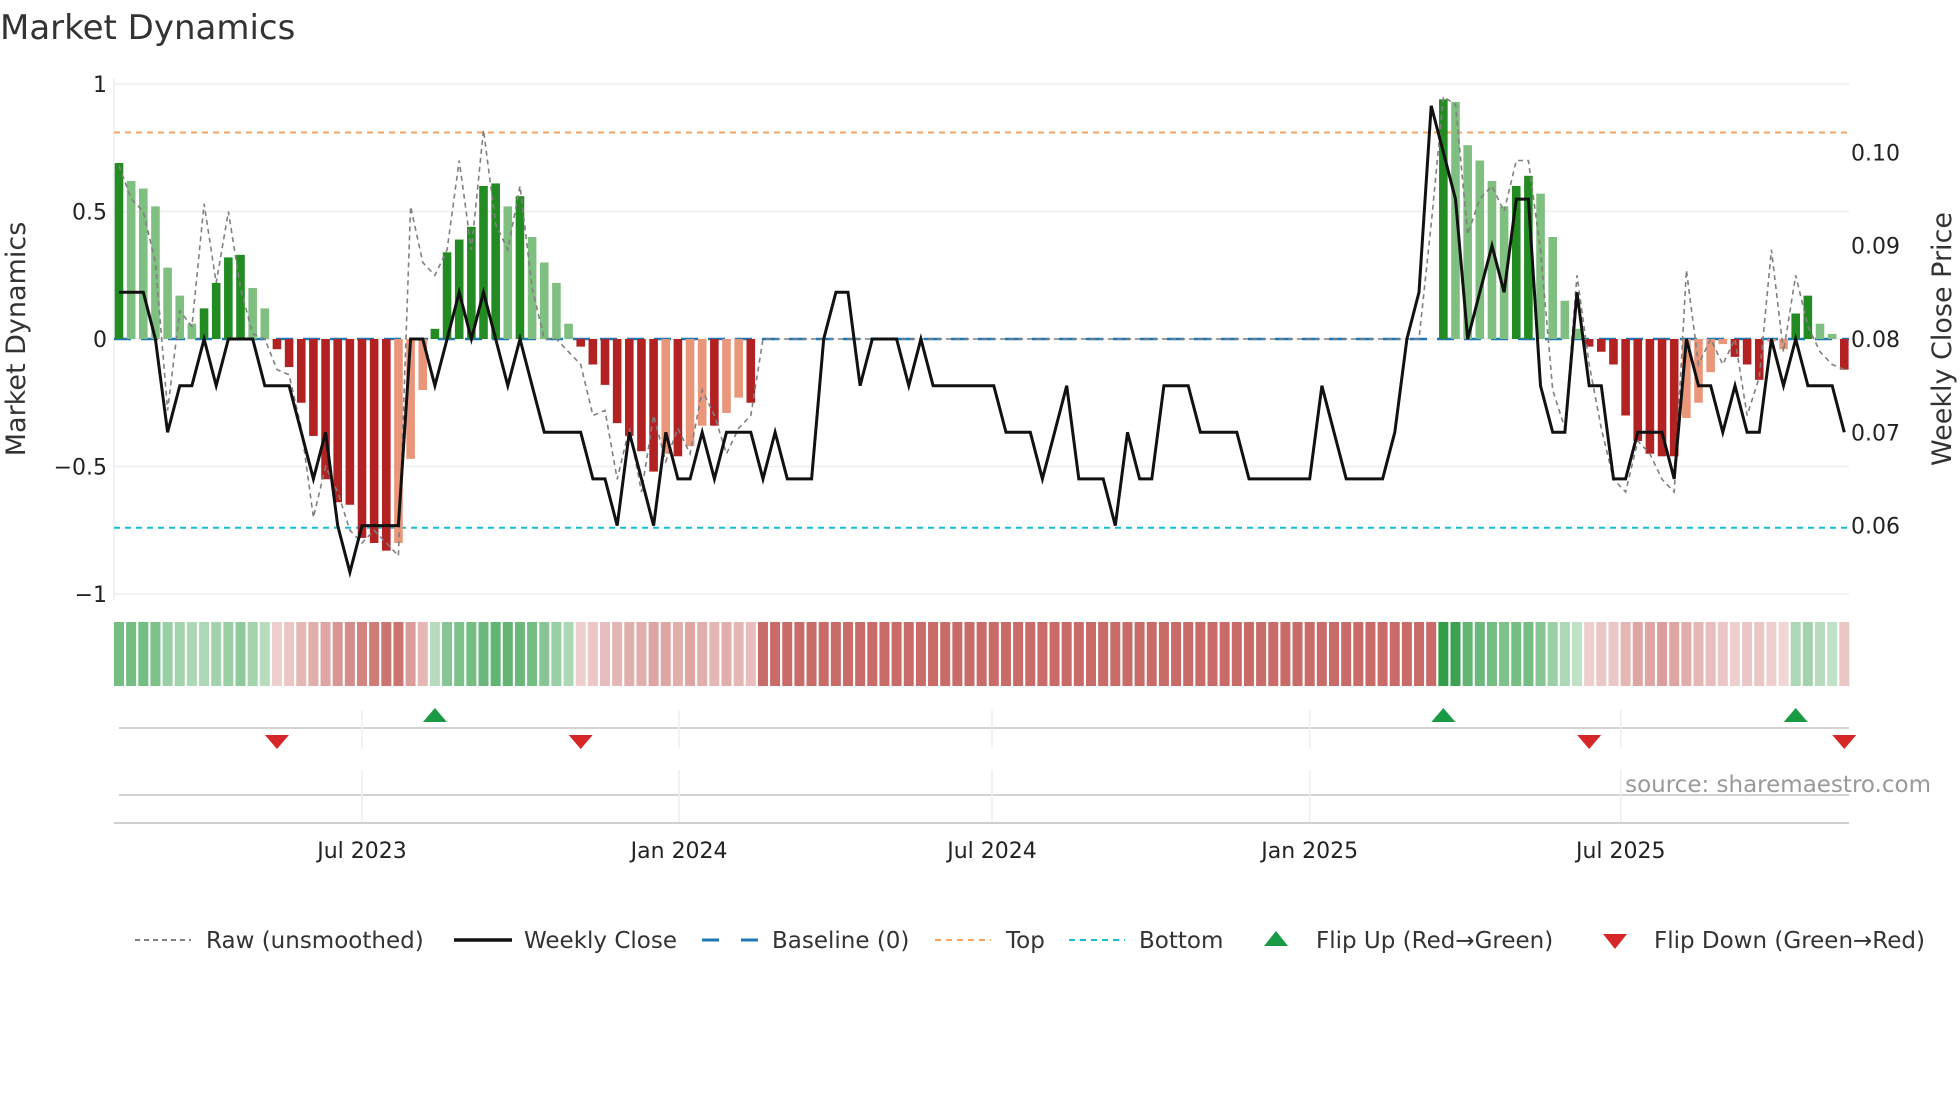 The width and height of the screenshot is (1960, 1102). What do you see at coordinates (80, 468) in the screenshot?
I see `y-tick-label: −0.5` at bounding box center [80, 468].